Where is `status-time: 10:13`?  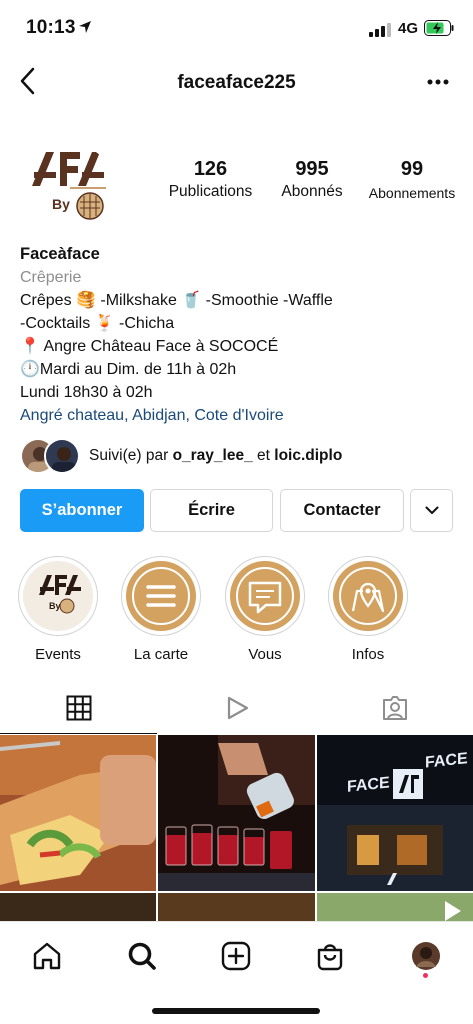 status-time: 10:13 is located at coordinates (51, 27).